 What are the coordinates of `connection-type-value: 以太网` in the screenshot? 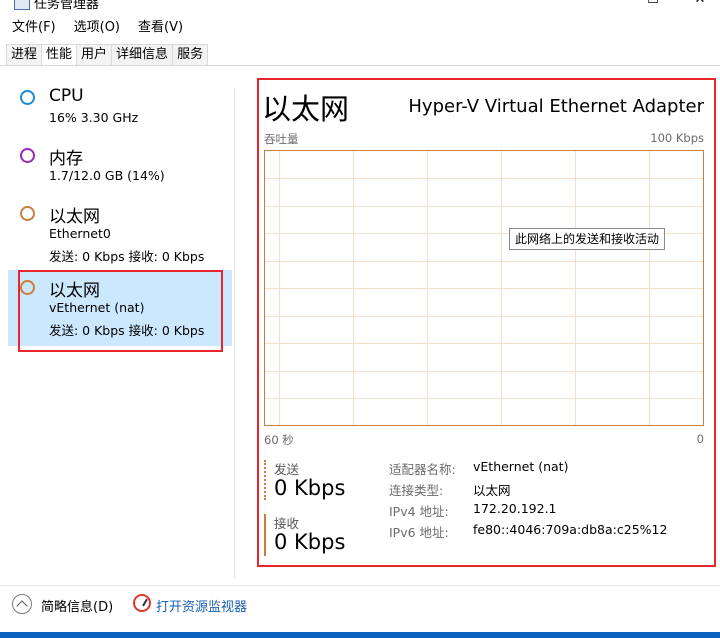 It's located at (492, 490).